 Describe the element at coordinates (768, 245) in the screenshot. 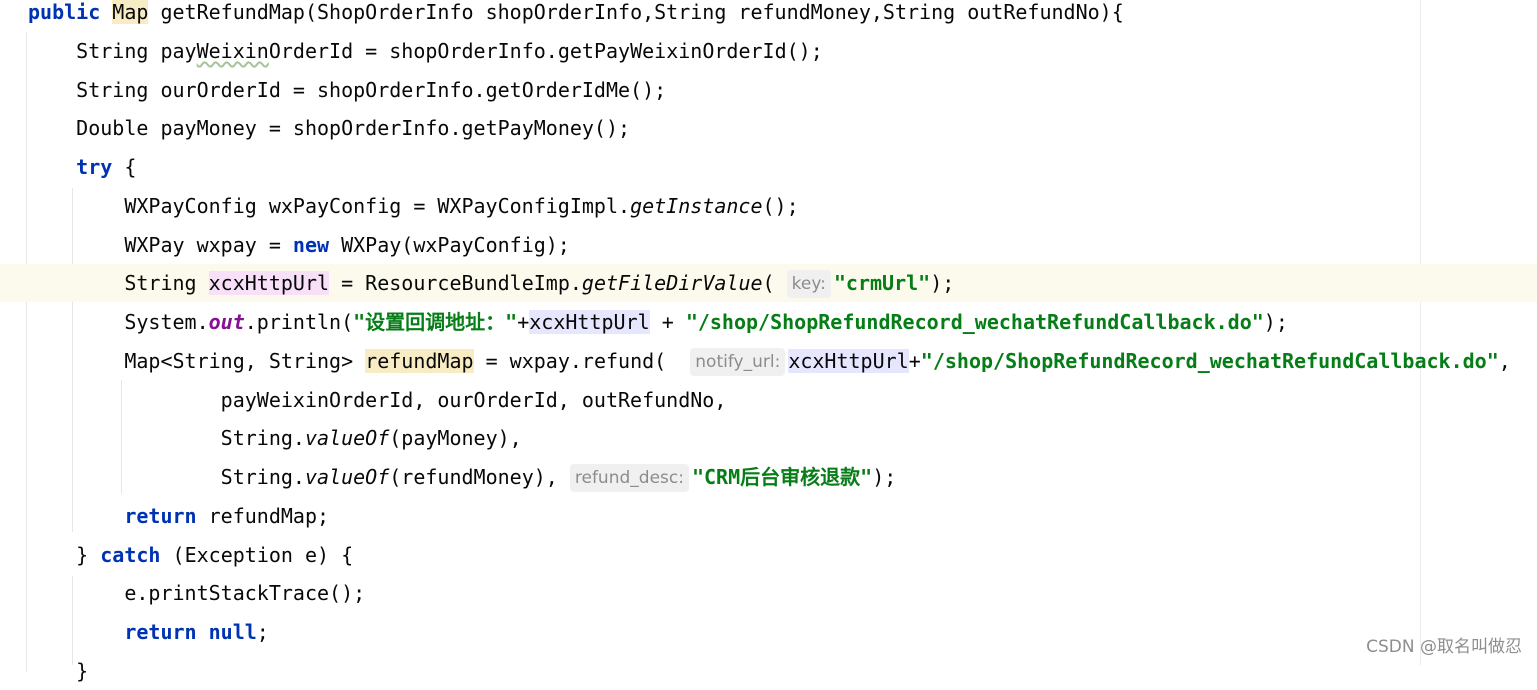

I see `code-line: WXPay wxpay = new WXPay(wxPayConfig);` at that location.